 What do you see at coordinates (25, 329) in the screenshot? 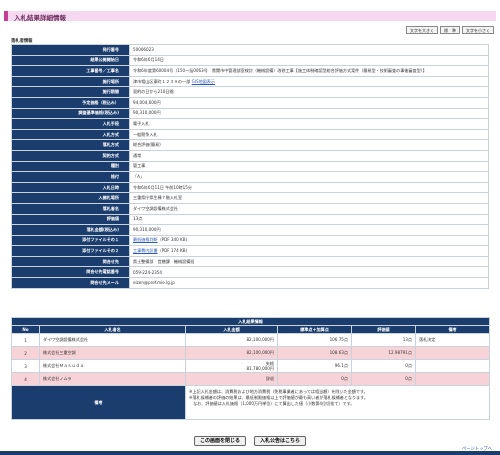
I see `results-column-header: No` at bounding box center [25, 329].